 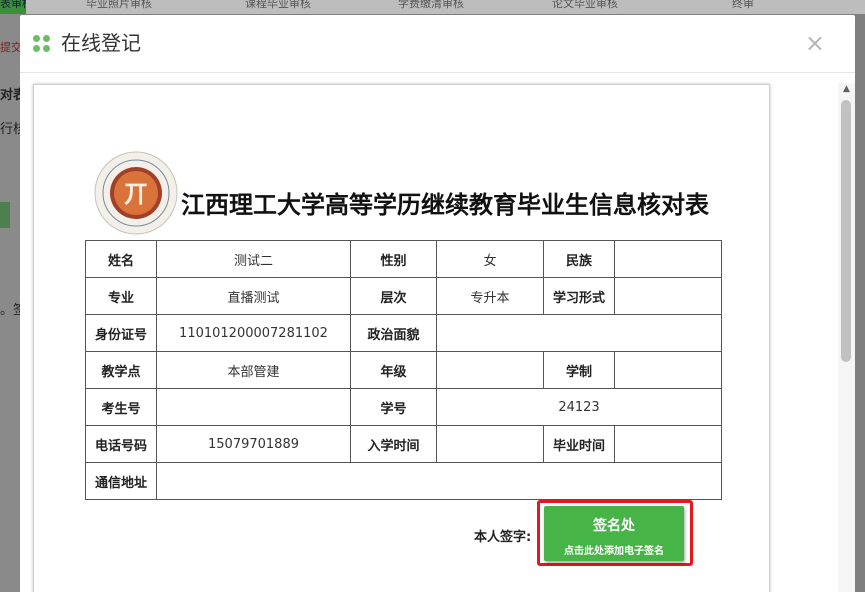 I want to click on field-label: 性别, so click(x=393, y=259).